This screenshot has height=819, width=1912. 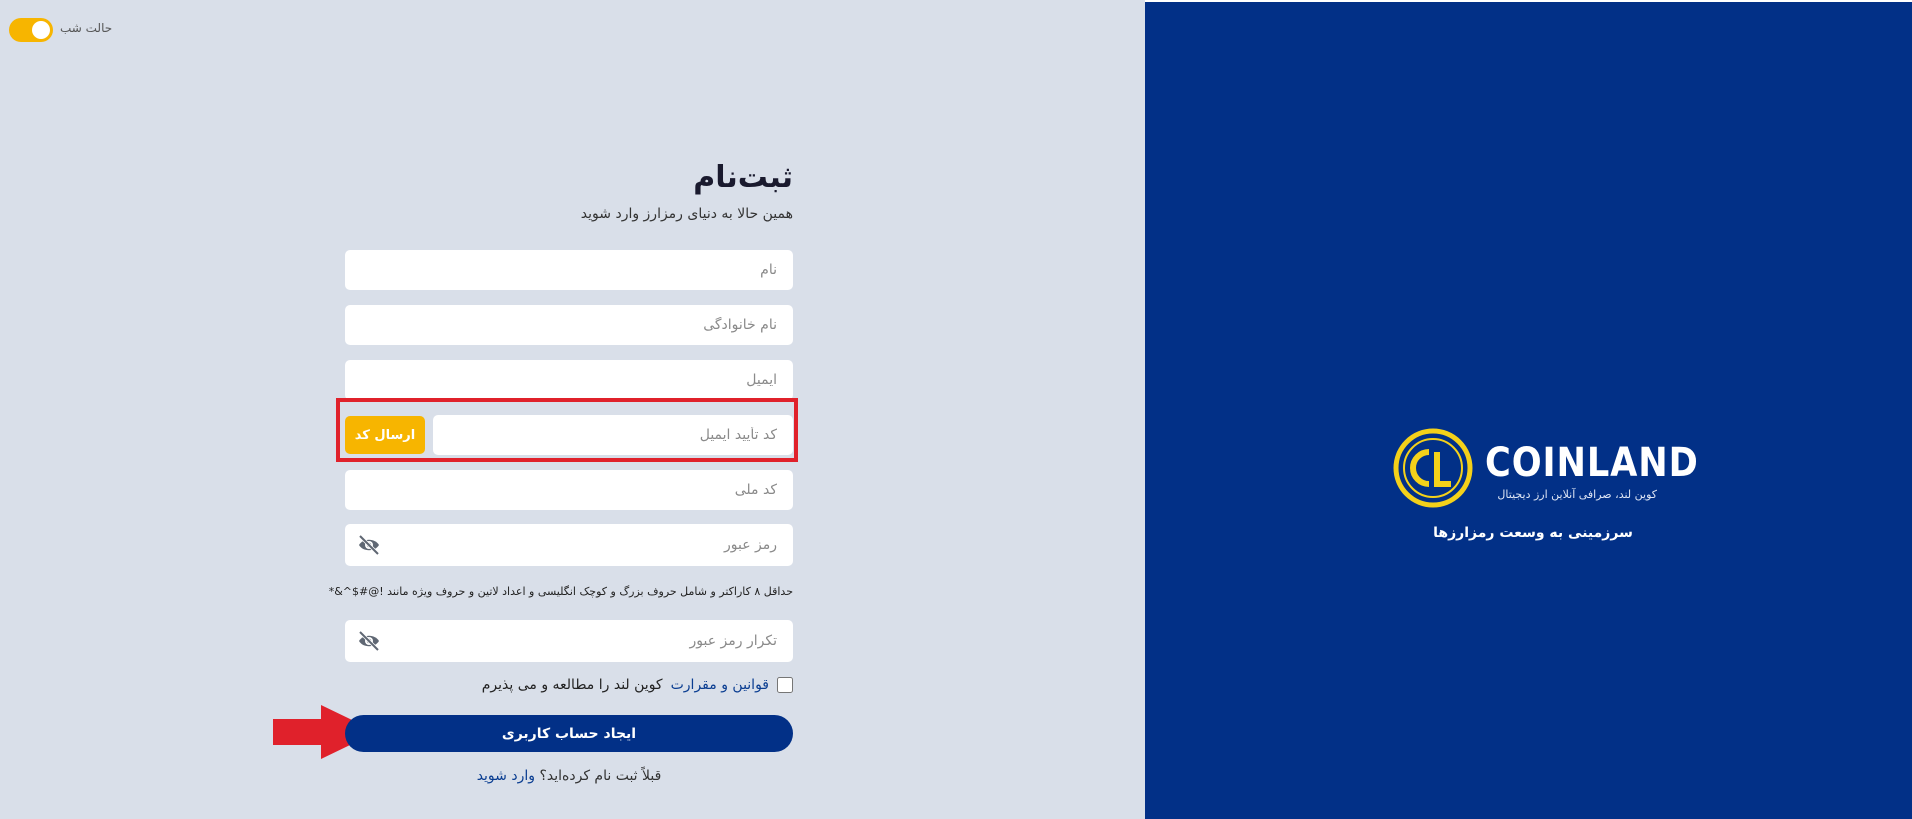 What do you see at coordinates (1533, 533) in the screenshot?
I see `brand-slogan: سرزمینی به وسعت رمزارزها` at bounding box center [1533, 533].